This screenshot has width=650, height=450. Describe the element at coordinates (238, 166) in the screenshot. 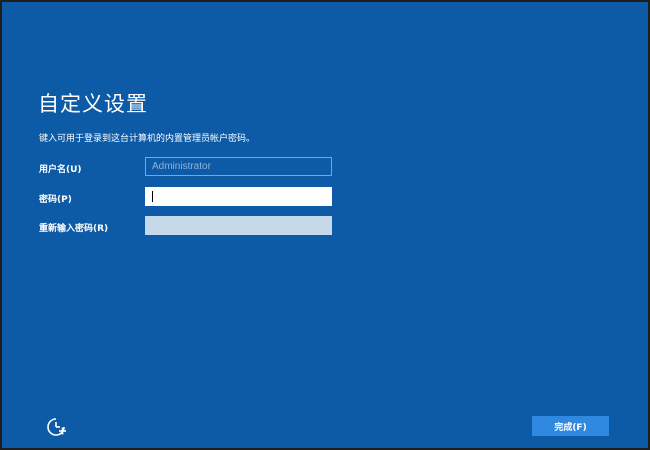

I see `username-field` at that location.